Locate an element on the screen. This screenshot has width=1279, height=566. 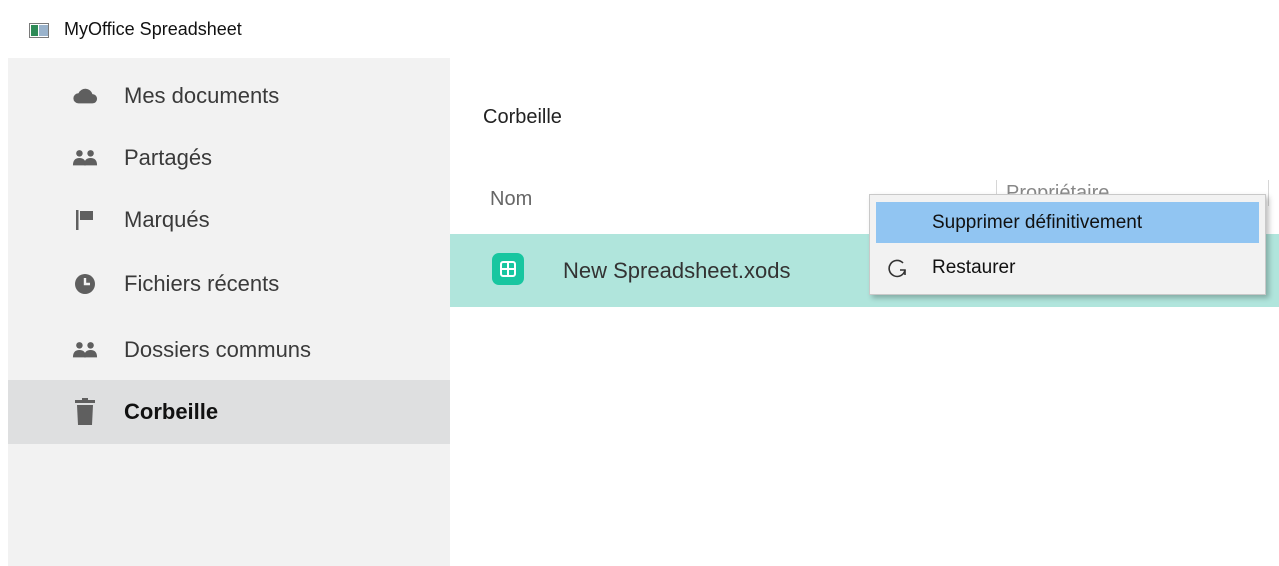
flag-icon is located at coordinates (85, 220).